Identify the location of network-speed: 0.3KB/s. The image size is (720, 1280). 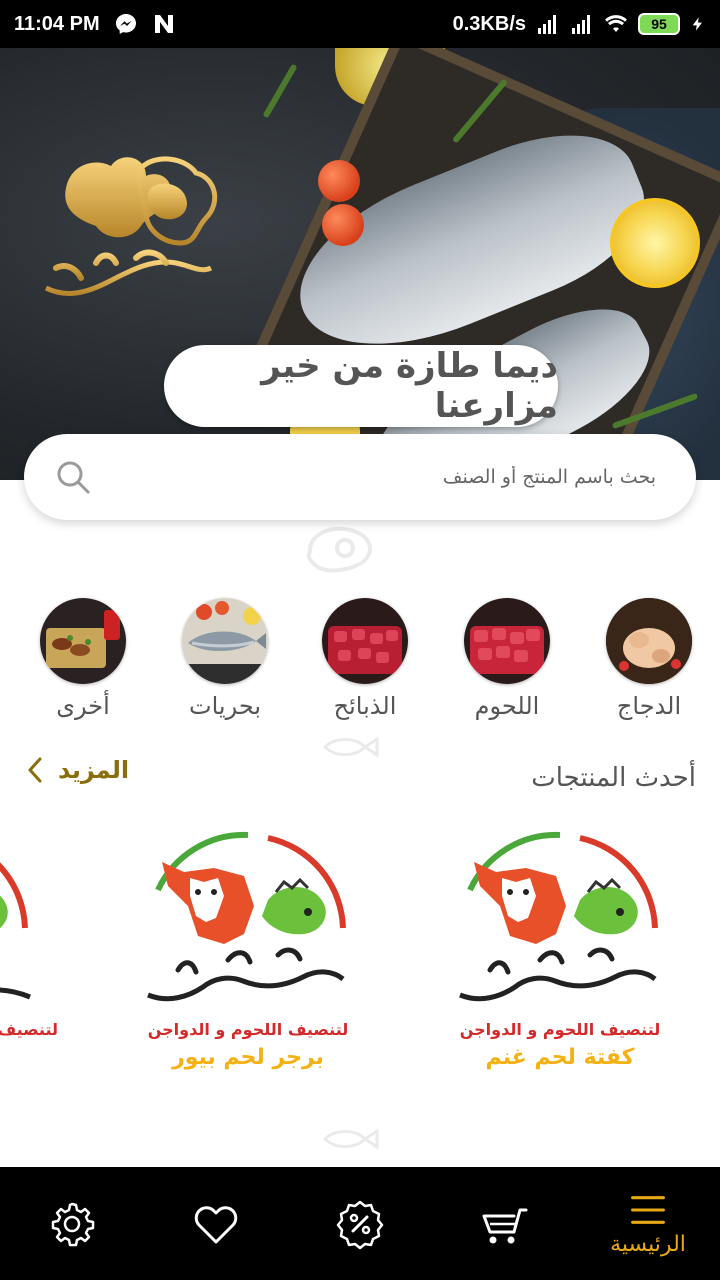
(489, 23).